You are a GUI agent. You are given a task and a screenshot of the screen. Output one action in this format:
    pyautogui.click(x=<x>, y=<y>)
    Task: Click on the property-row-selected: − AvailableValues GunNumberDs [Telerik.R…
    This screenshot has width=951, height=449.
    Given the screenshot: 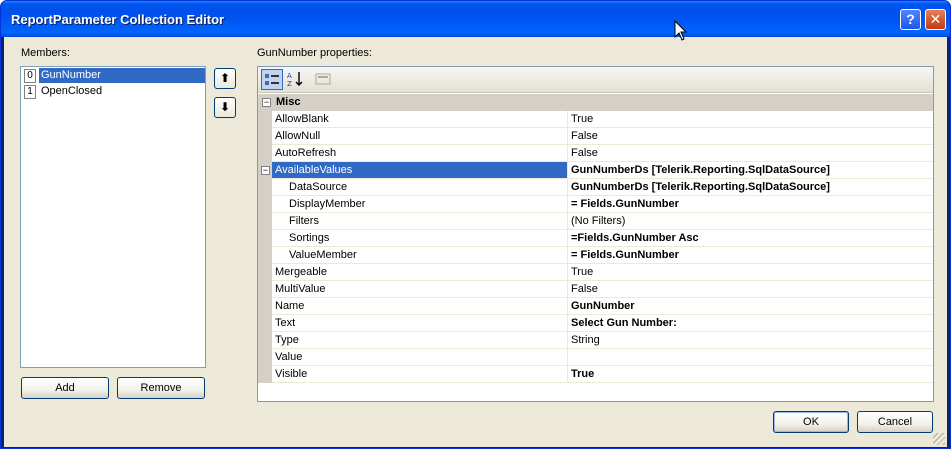 What is the action you would take?
    pyautogui.click(x=595, y=170)
    